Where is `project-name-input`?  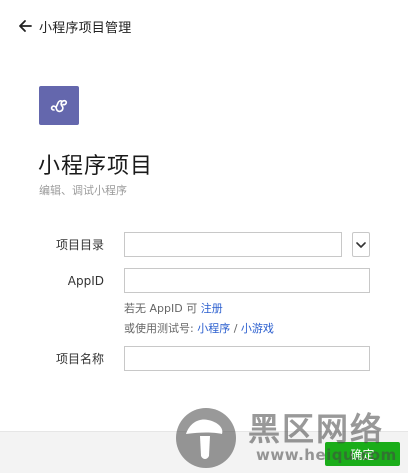
project-name-input is located at coordinates (247, 358).